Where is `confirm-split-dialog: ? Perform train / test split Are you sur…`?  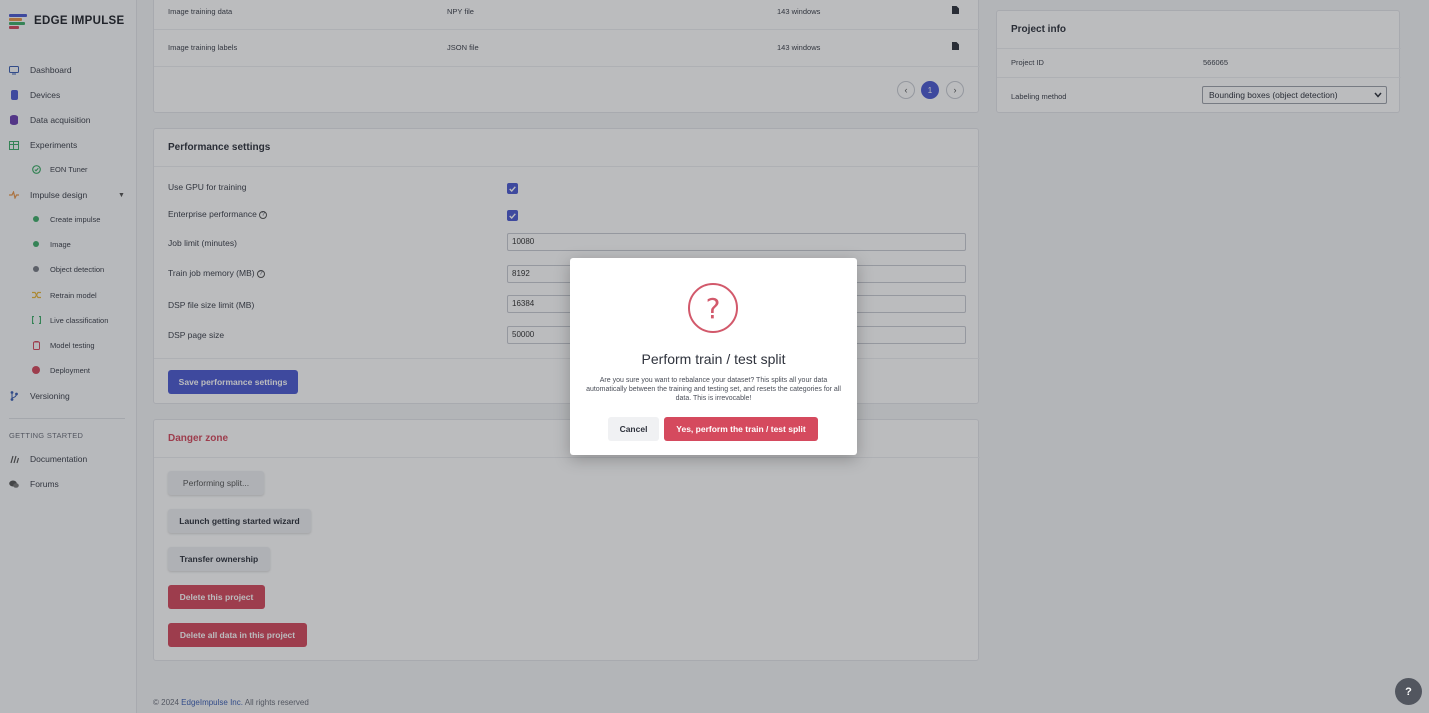
confirm-split-dialog: ? Perform train / test split Are you sur… is located at coordinates (713, 356).